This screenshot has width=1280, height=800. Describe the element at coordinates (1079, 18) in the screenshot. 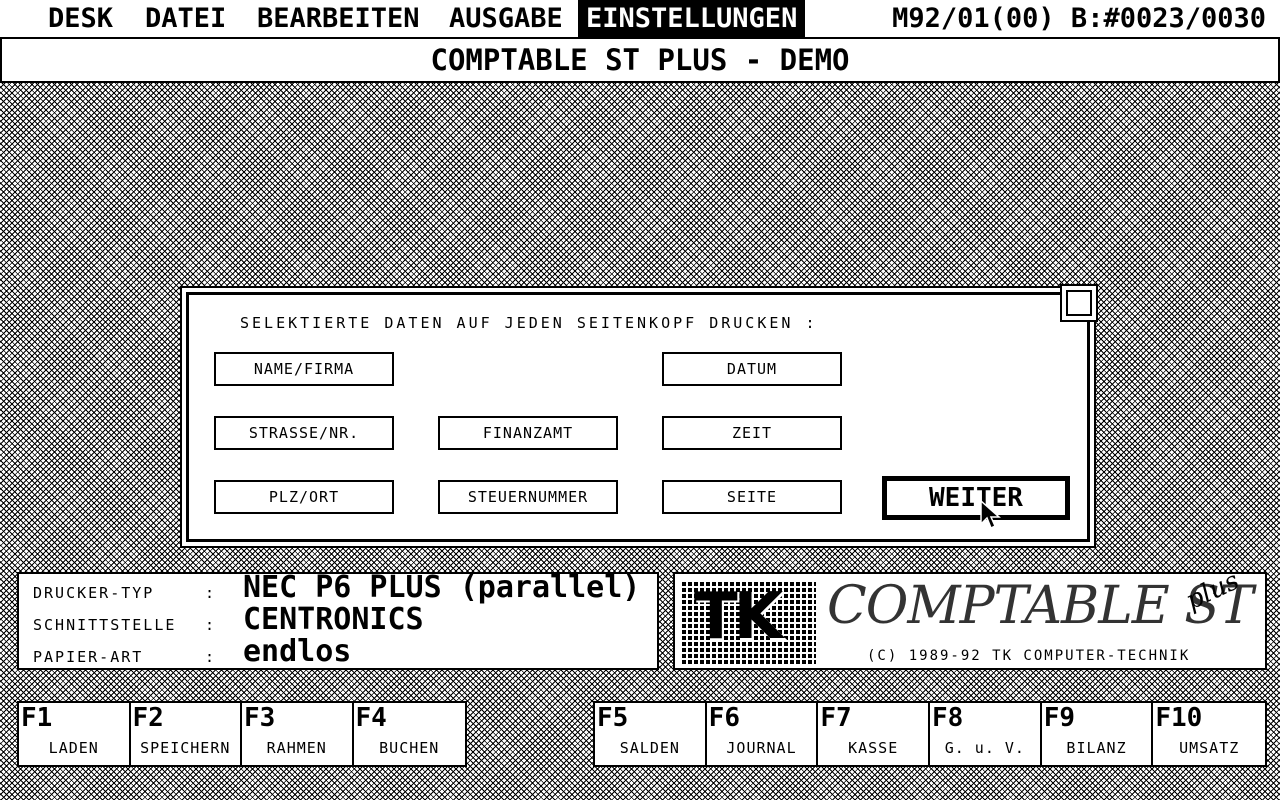

I see `status-indicator: M92/01(00) B:#0023/0030` at that location.